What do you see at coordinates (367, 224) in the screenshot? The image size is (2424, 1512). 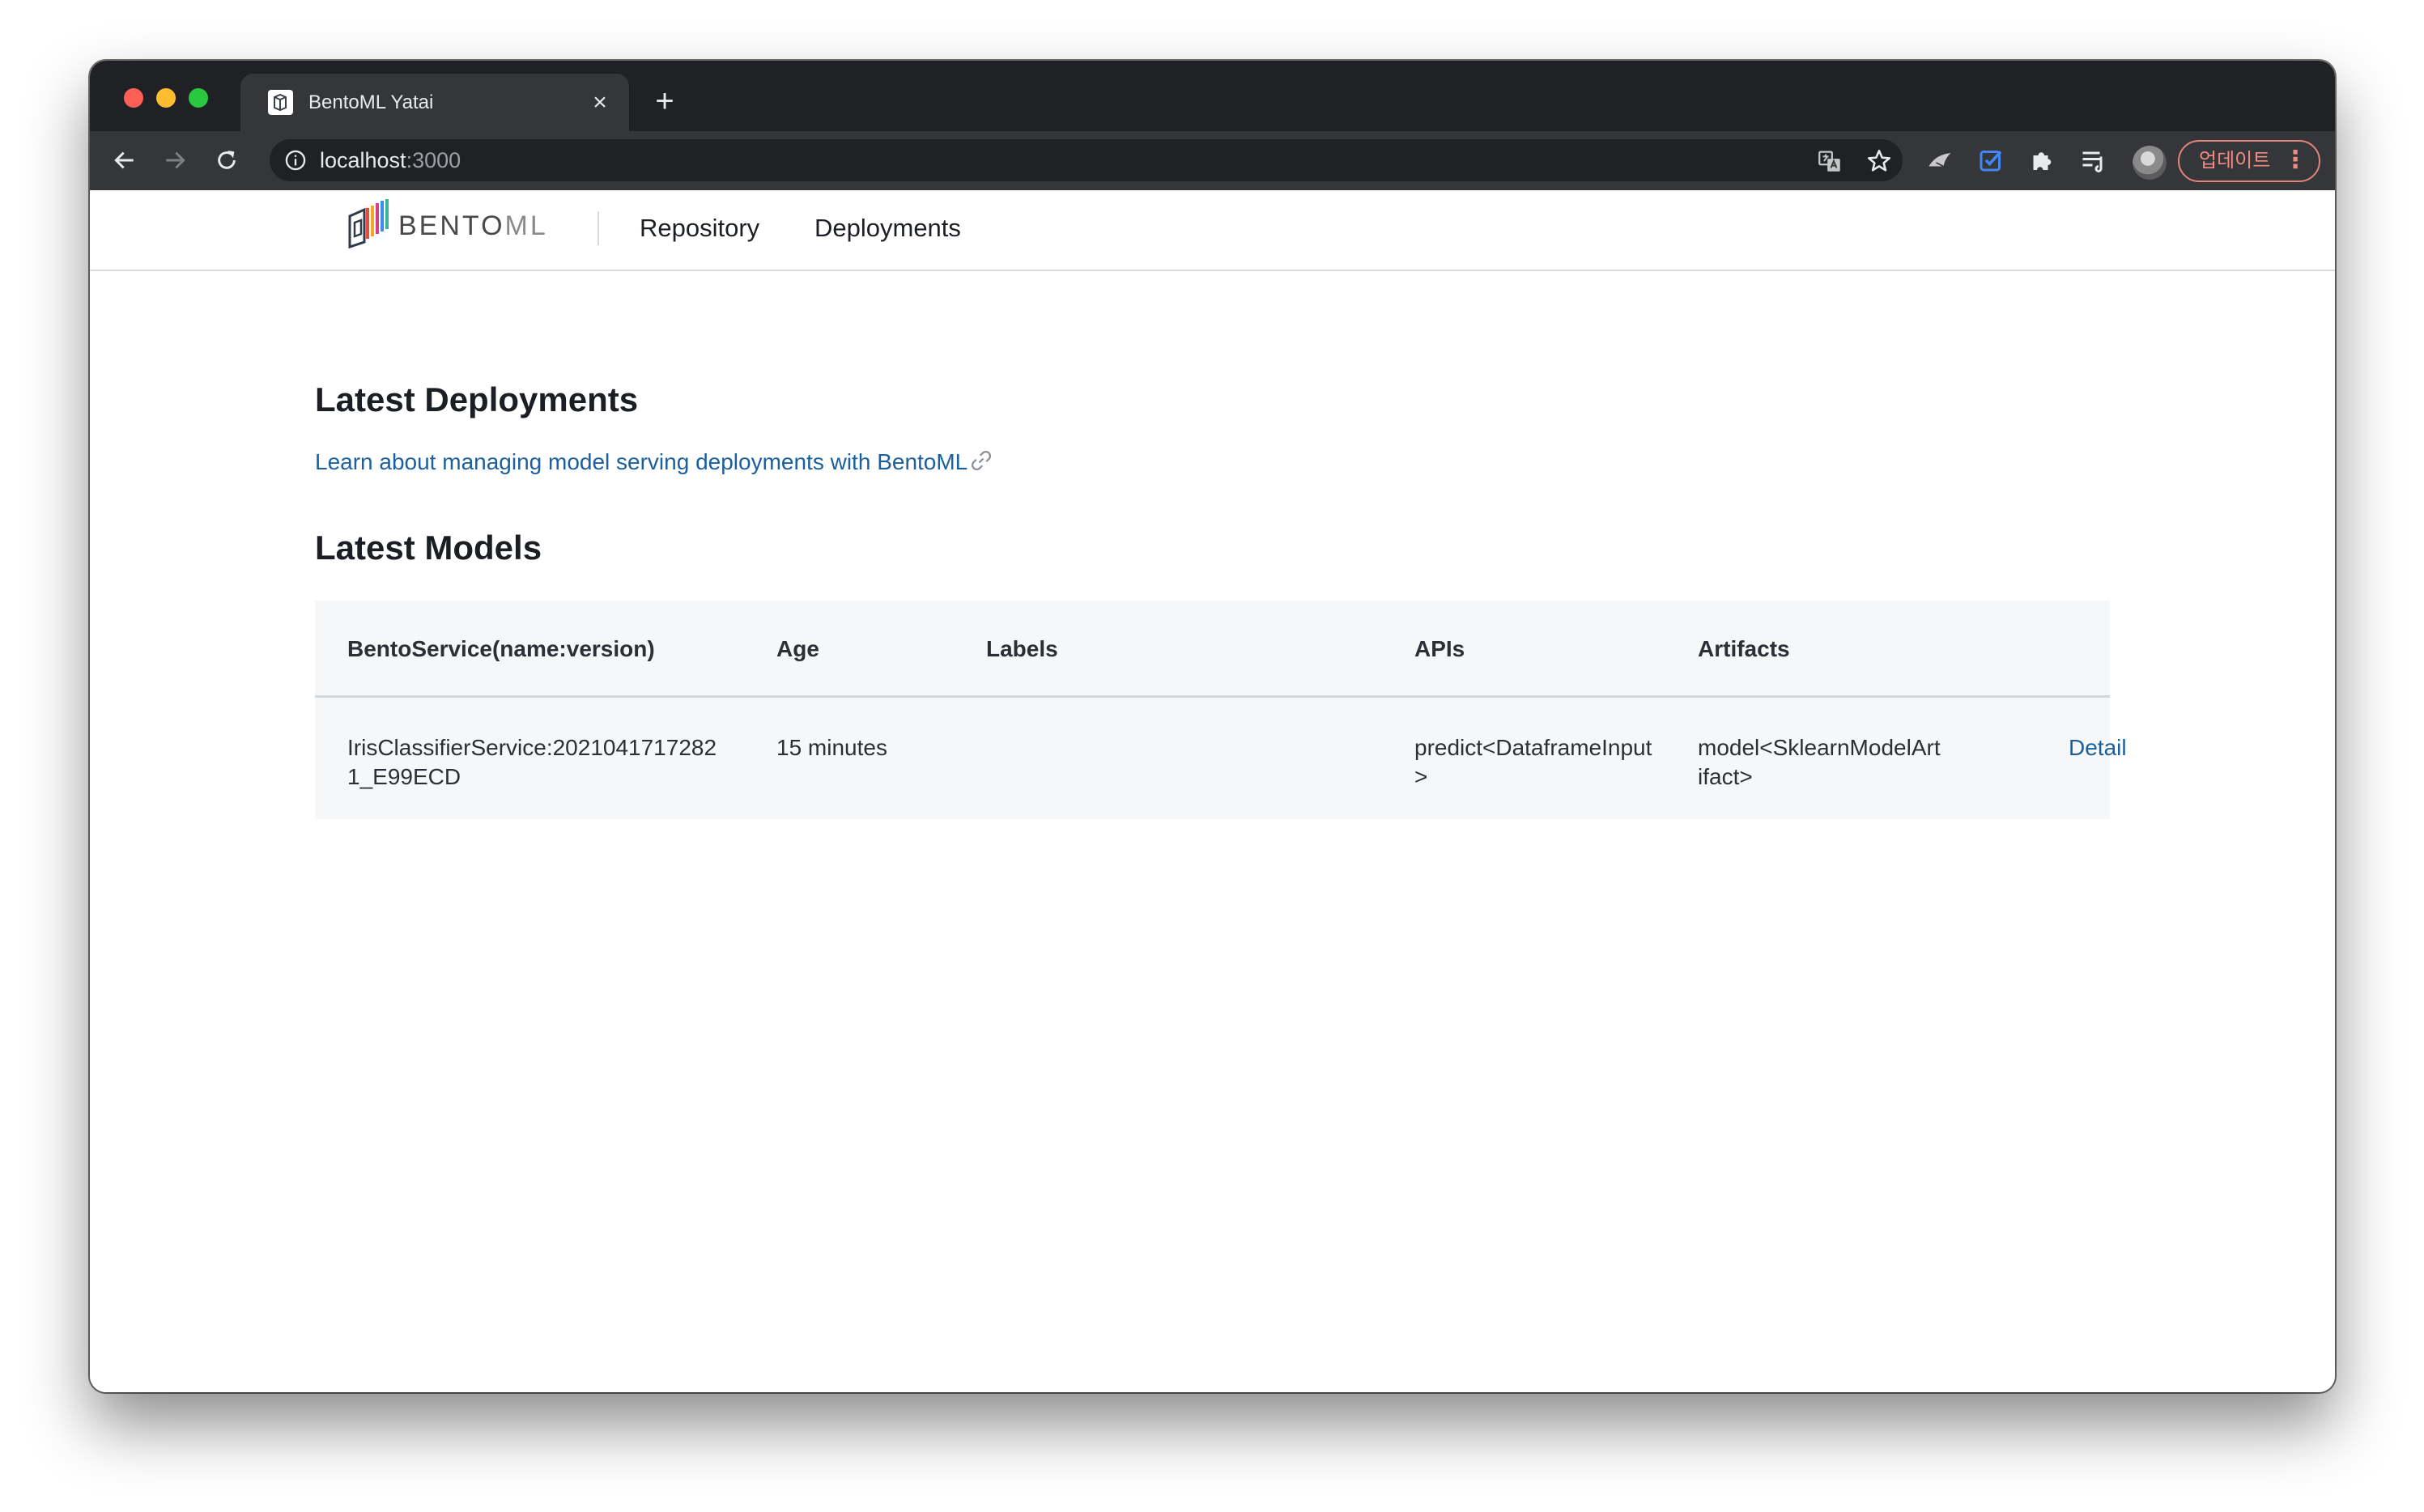 I see `bentoml-cube-icon` at bounding box center [367, 224].